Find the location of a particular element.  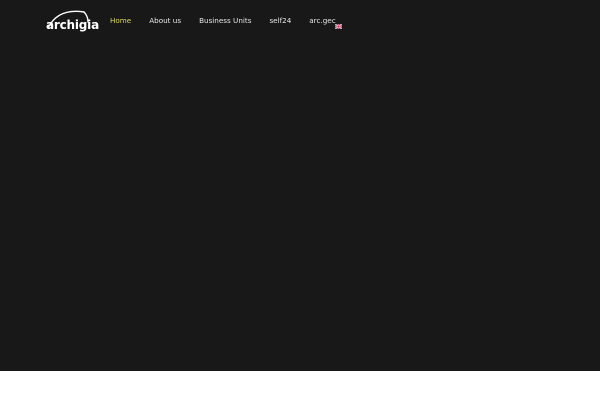

nav-item-home: Home is located at coordinates (120, 19).